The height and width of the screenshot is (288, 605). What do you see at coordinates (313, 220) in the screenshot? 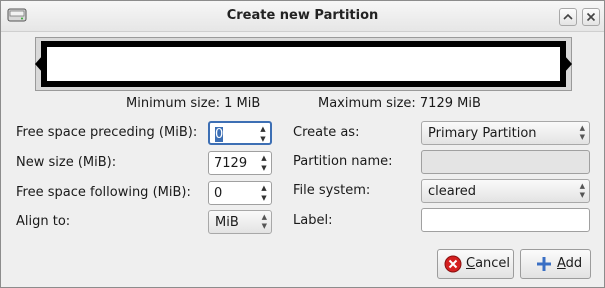
I see `label-label: Label:` at bounding box center [313, 220].